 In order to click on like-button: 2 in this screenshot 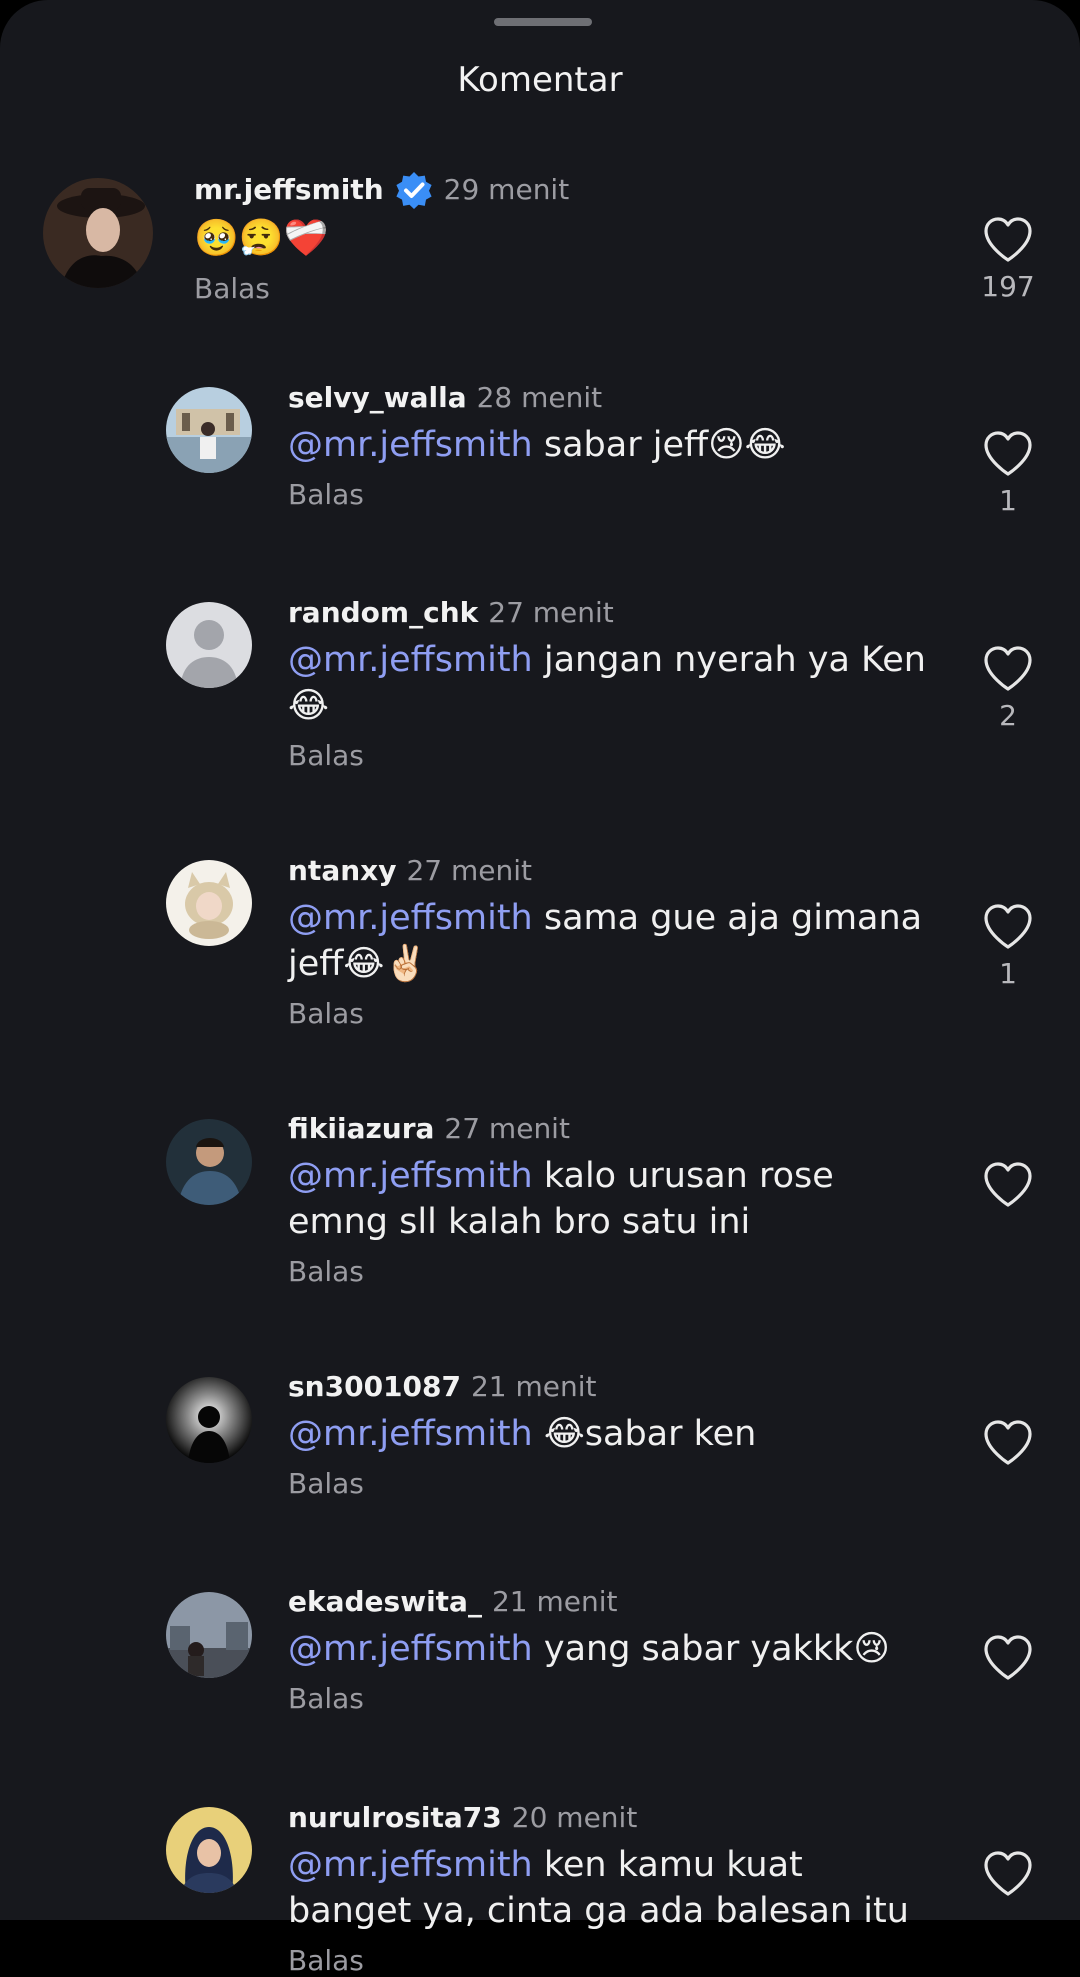, I will do `click(1008, 688)`.